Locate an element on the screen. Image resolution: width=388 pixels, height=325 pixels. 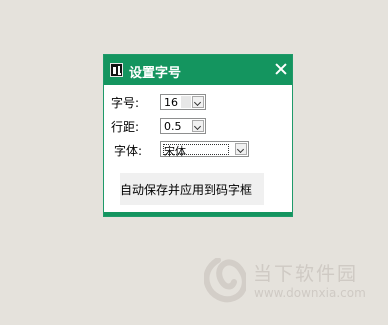
select-shade is located at coordinates (186, 102).